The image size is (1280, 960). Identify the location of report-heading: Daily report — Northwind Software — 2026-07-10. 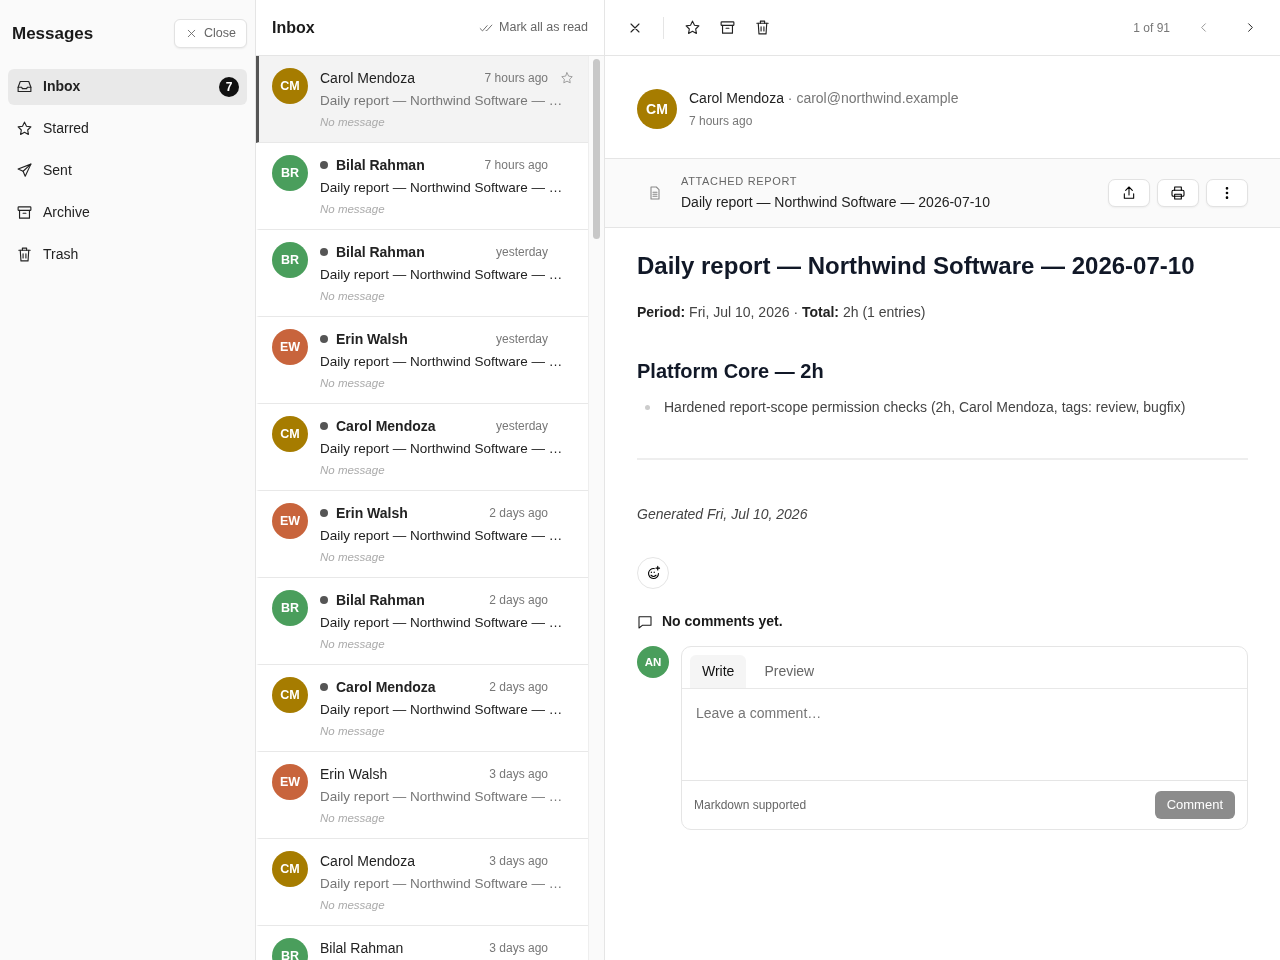
(916, 266).